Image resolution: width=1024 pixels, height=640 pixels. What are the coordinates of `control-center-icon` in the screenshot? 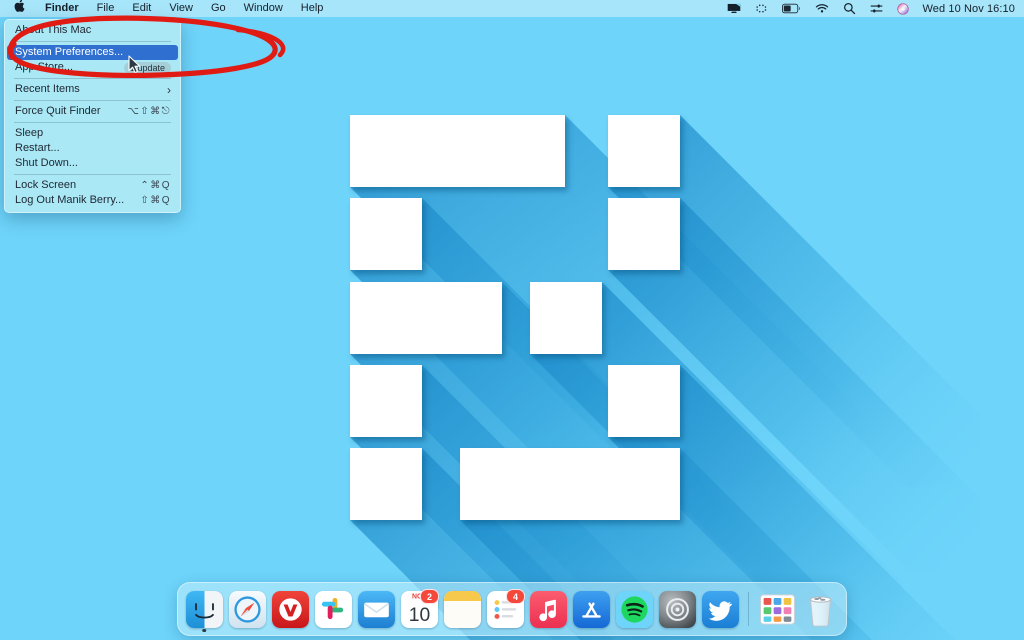 It's located at (876, 8).